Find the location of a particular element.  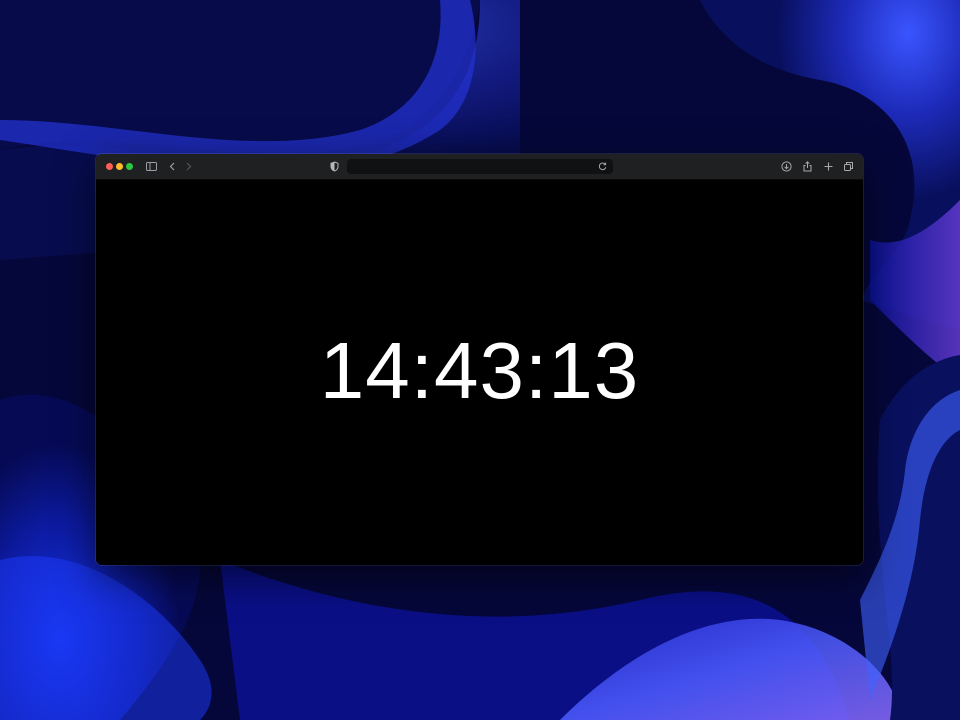

chevron-left-icon is located at coordinates (172, 166).